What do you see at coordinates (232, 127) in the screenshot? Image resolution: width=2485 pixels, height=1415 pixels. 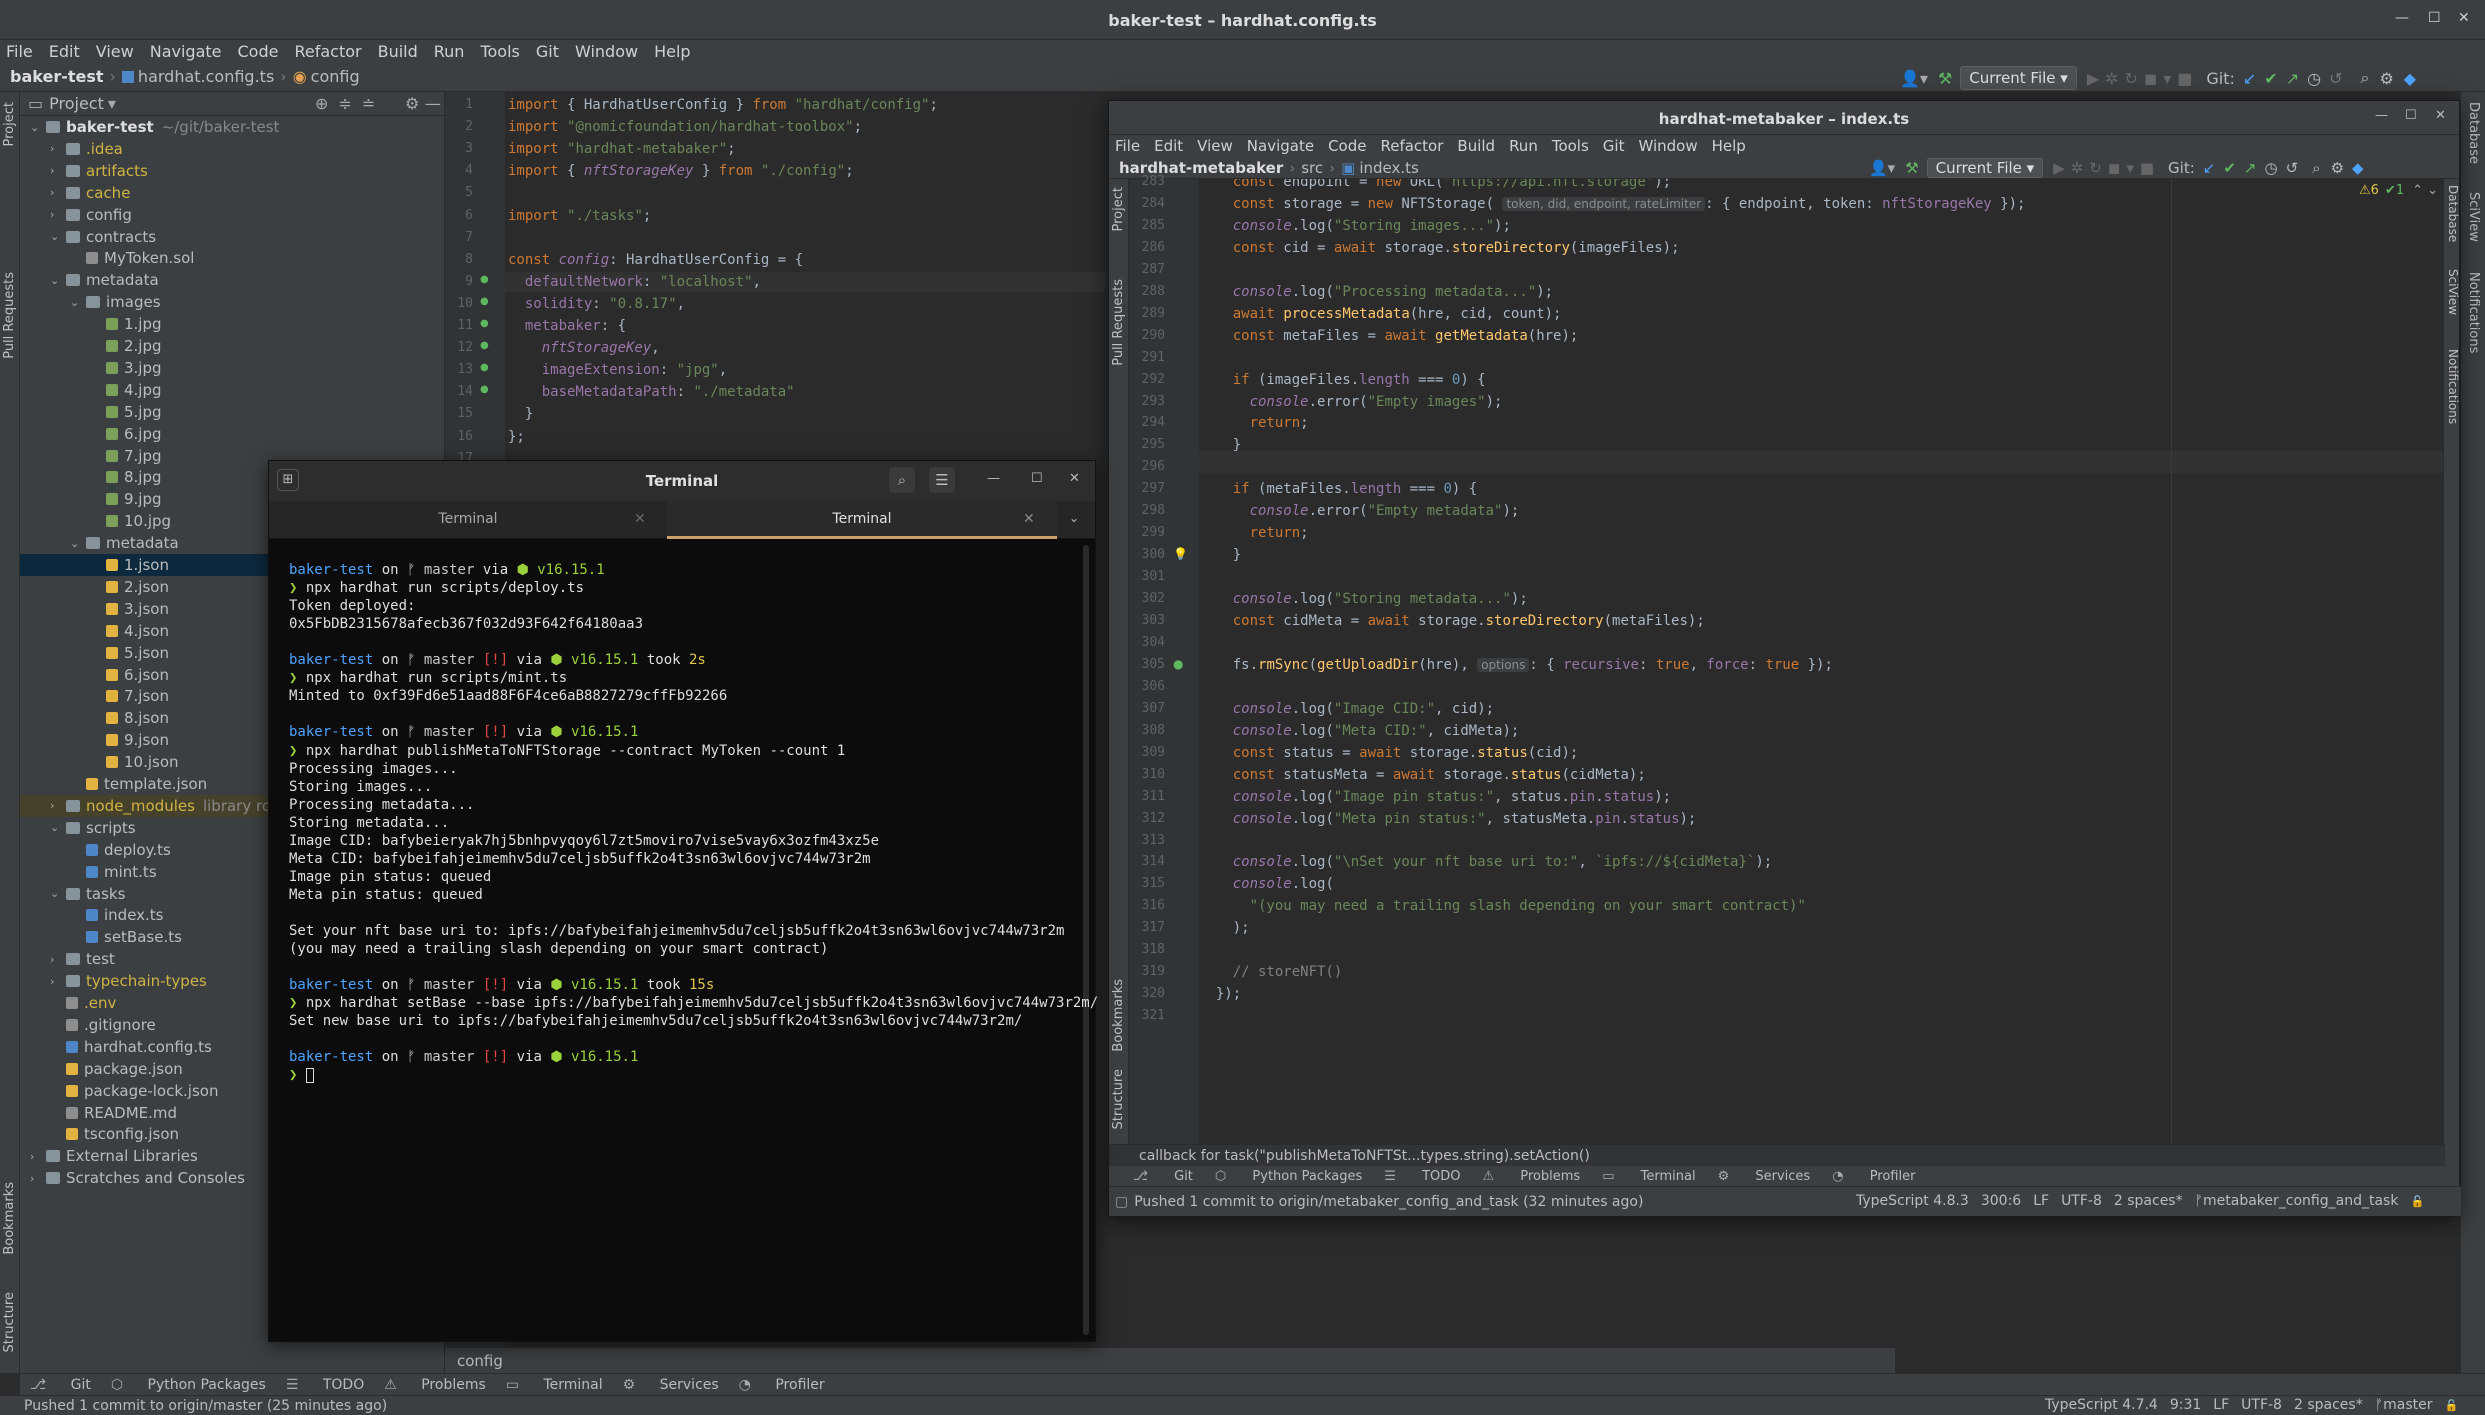 I see `tree-item: ⌄ baker-test ~/git/baker-test` at bounding box center [232, 127].